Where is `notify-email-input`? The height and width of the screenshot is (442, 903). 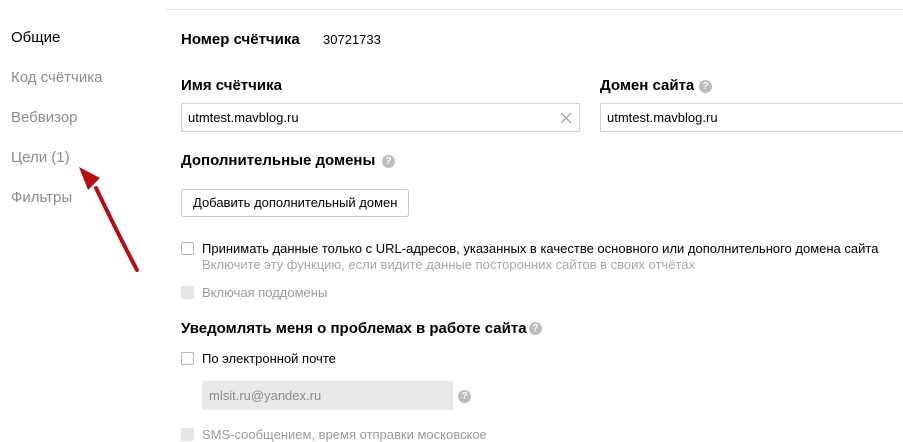
notify-email-input is located at coordinates (327, 395).